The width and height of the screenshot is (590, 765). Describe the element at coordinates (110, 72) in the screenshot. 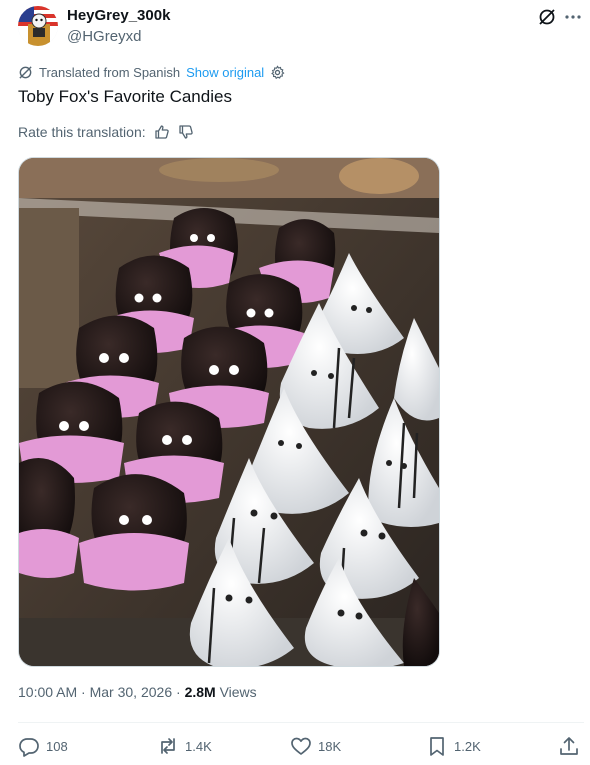

I see `translated-from-label: Translated from Spanish` at that location.